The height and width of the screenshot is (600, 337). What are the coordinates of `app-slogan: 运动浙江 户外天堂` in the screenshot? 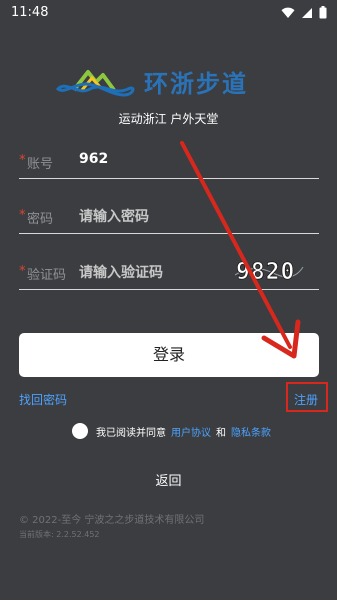 It's located at (168, 119).